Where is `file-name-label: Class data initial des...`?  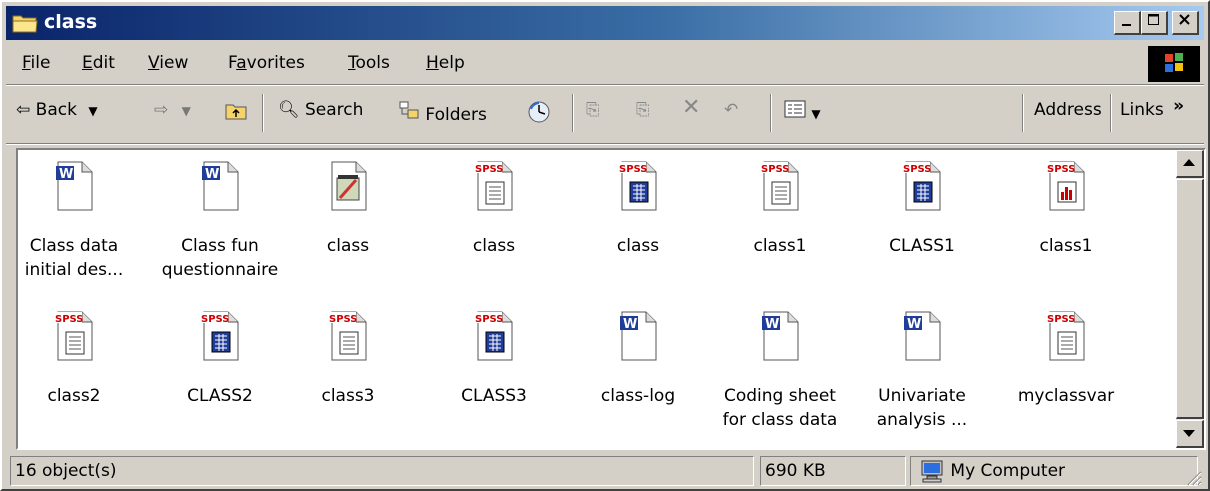 file-name-label: Class data initial des... is located at coordinates (74, 258).